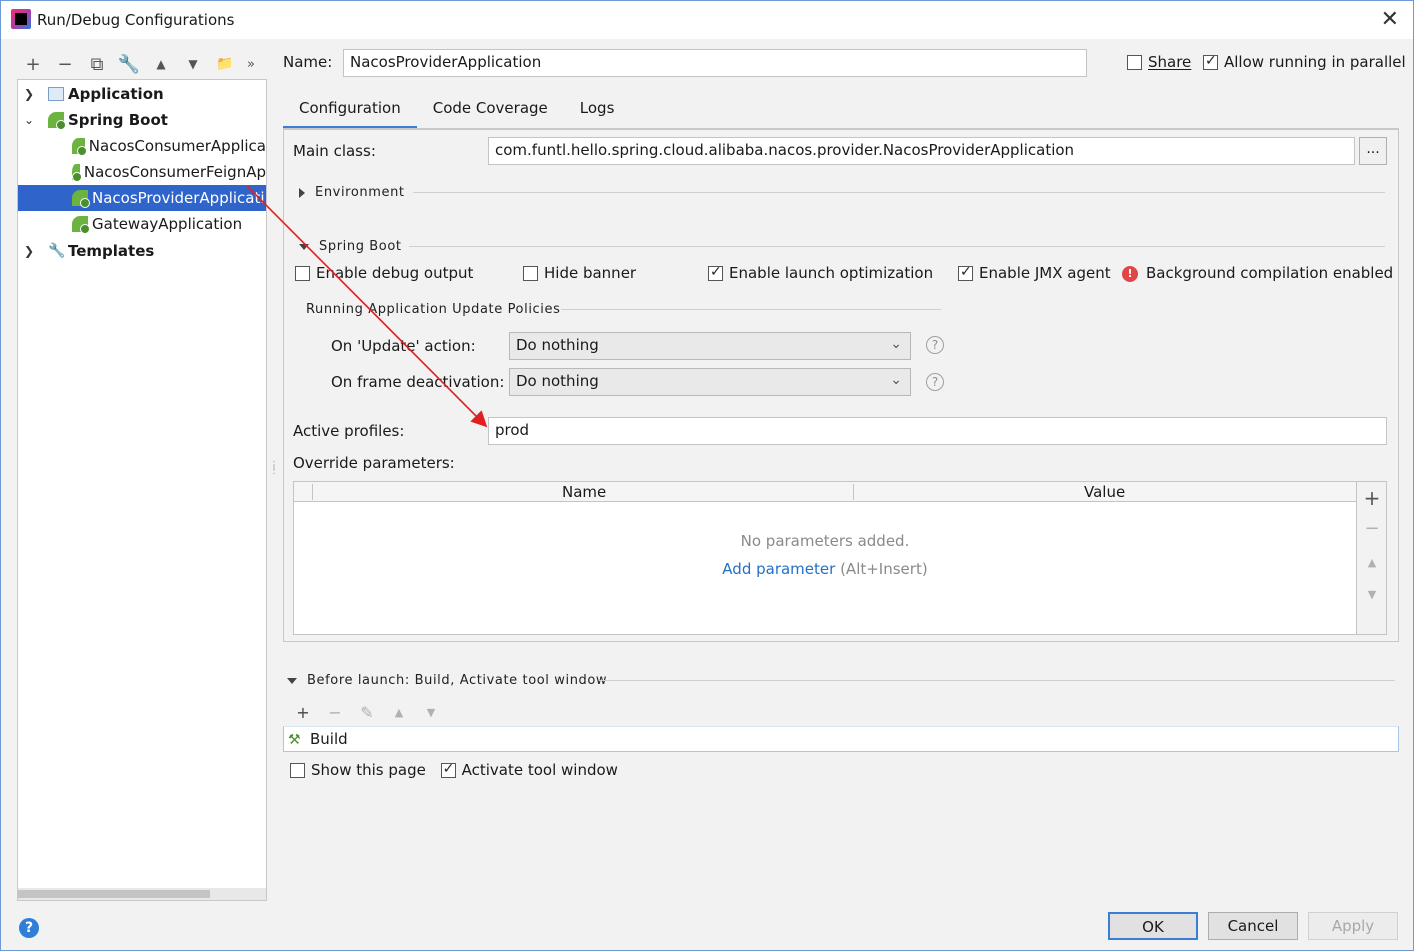  I want to click on activate-window-checkbox, so click(448, 769).